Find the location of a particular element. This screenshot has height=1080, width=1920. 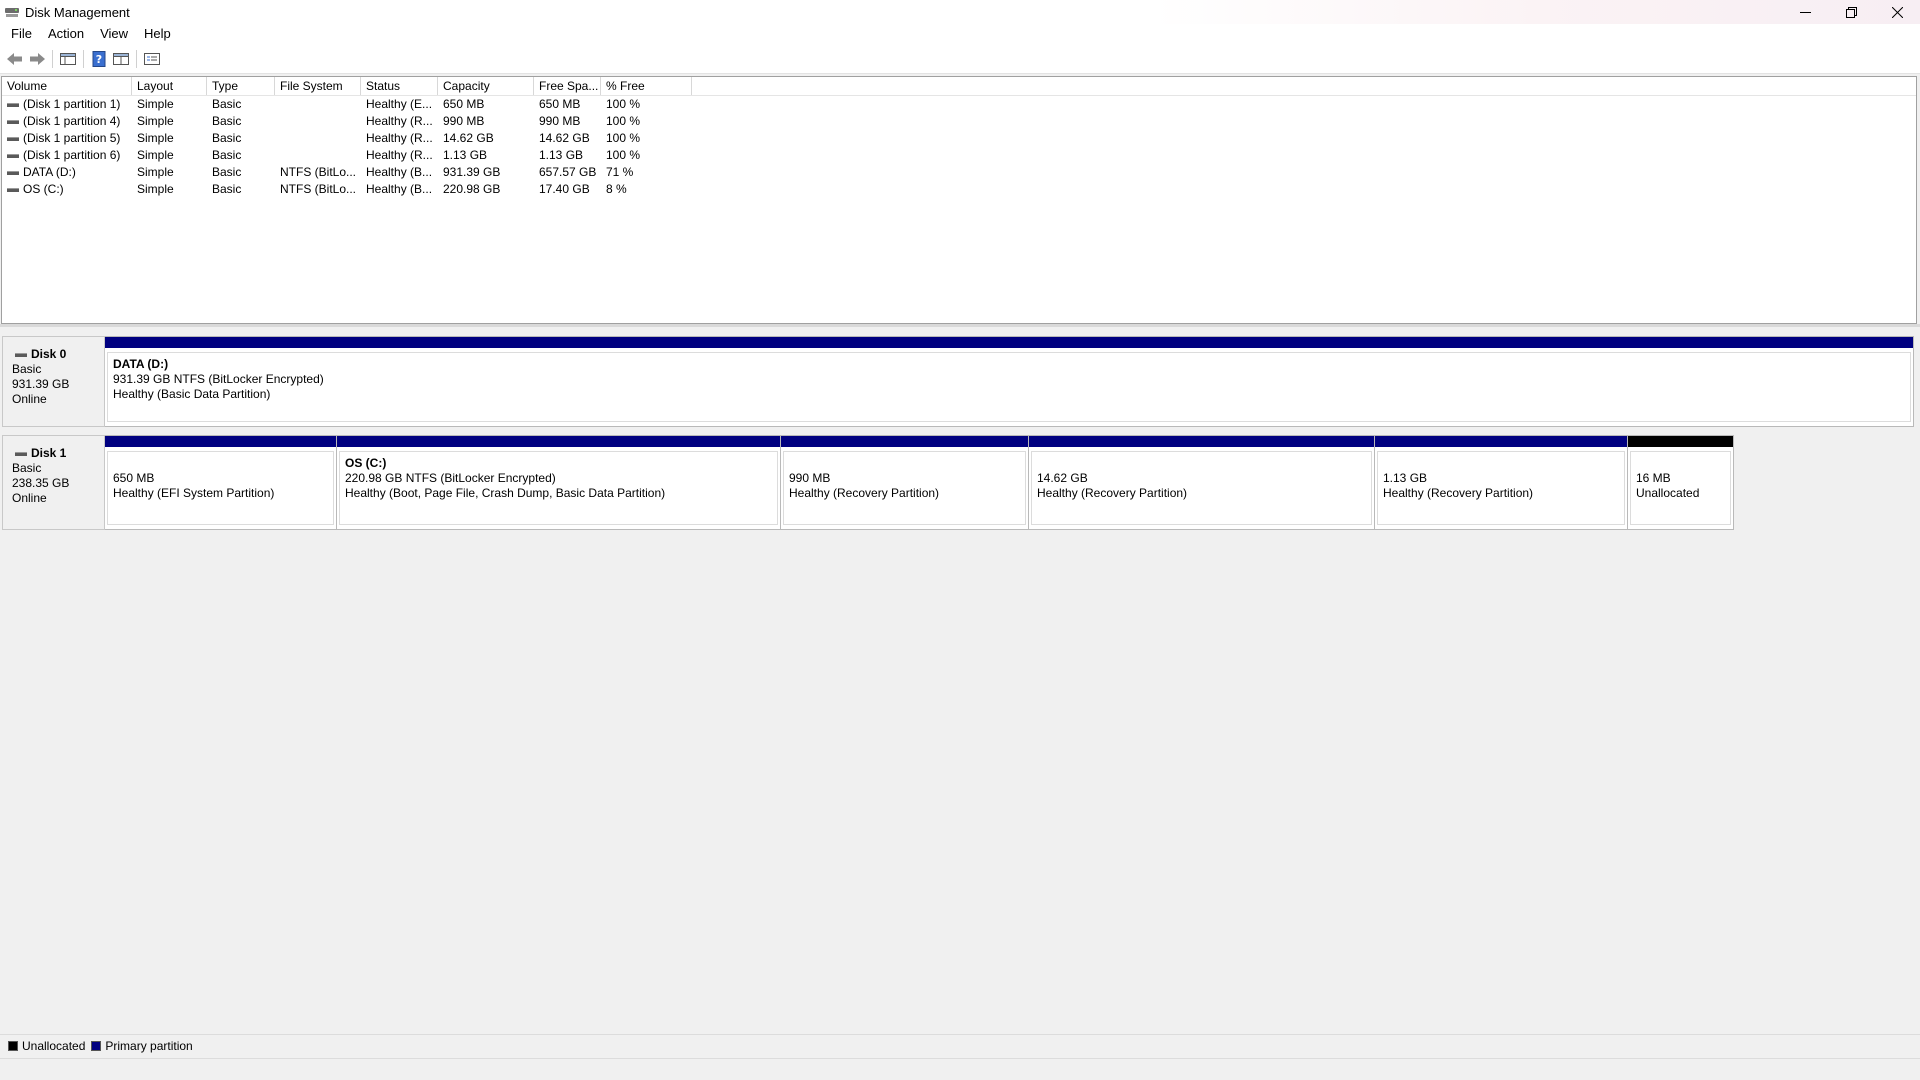

column-header-capacity: Capacity is located at coordinates (486, 86).